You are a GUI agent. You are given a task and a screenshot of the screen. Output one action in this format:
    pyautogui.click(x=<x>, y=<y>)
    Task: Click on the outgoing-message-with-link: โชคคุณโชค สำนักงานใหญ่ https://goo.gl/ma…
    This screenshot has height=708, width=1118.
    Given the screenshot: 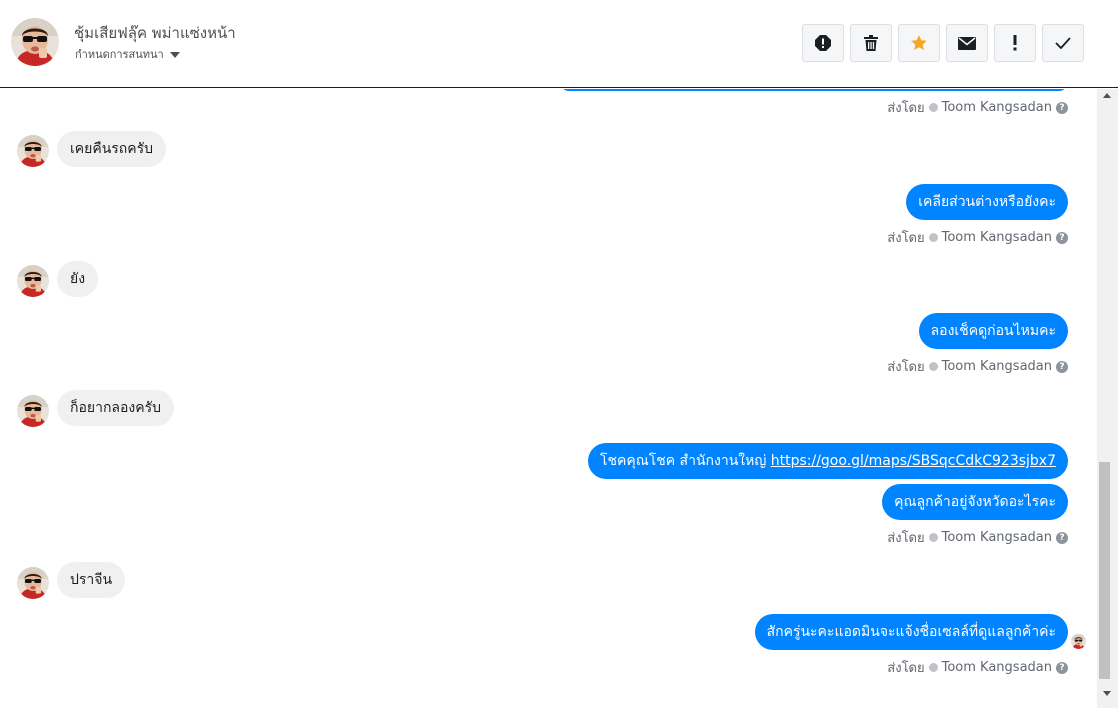 What is the action you would take?
    pyautogui.click(x=827, y=461)
    